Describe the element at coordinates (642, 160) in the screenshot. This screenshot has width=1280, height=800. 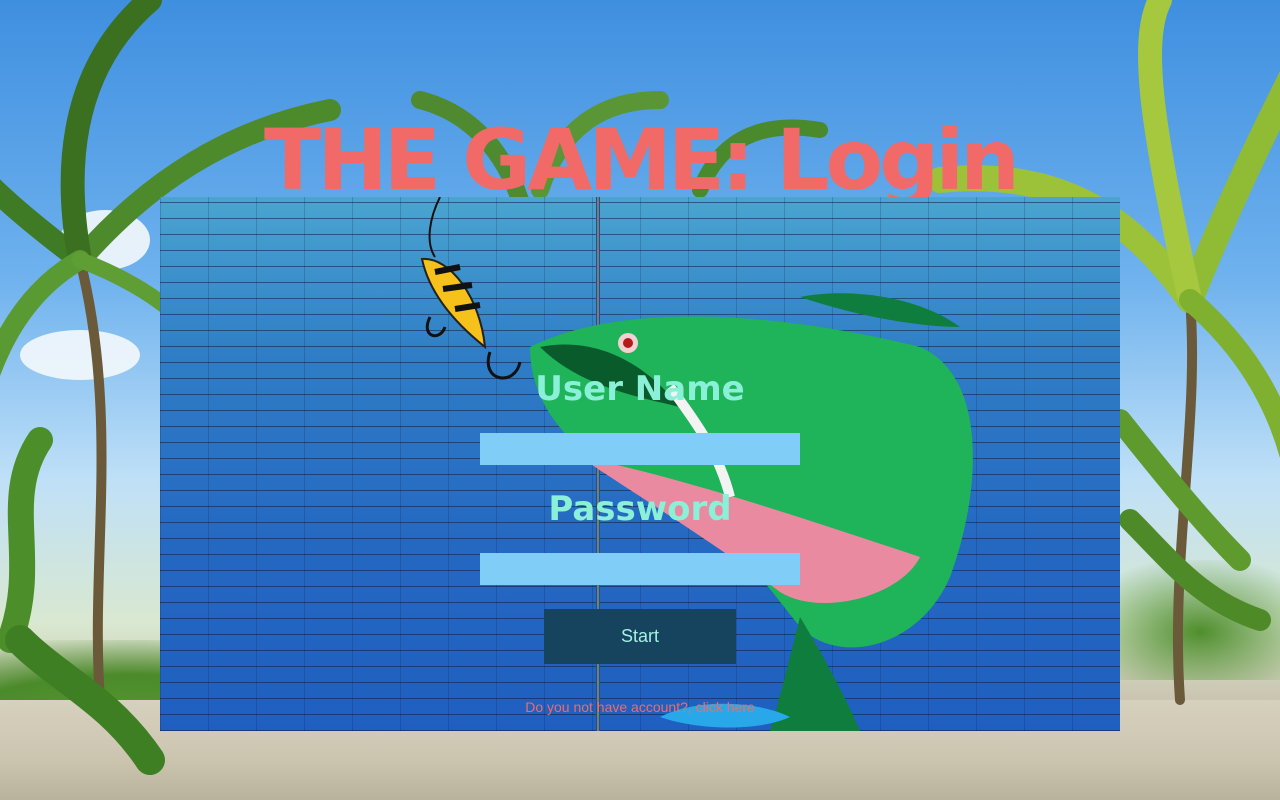
I see `page-title: THE GAME: Login` at that location.